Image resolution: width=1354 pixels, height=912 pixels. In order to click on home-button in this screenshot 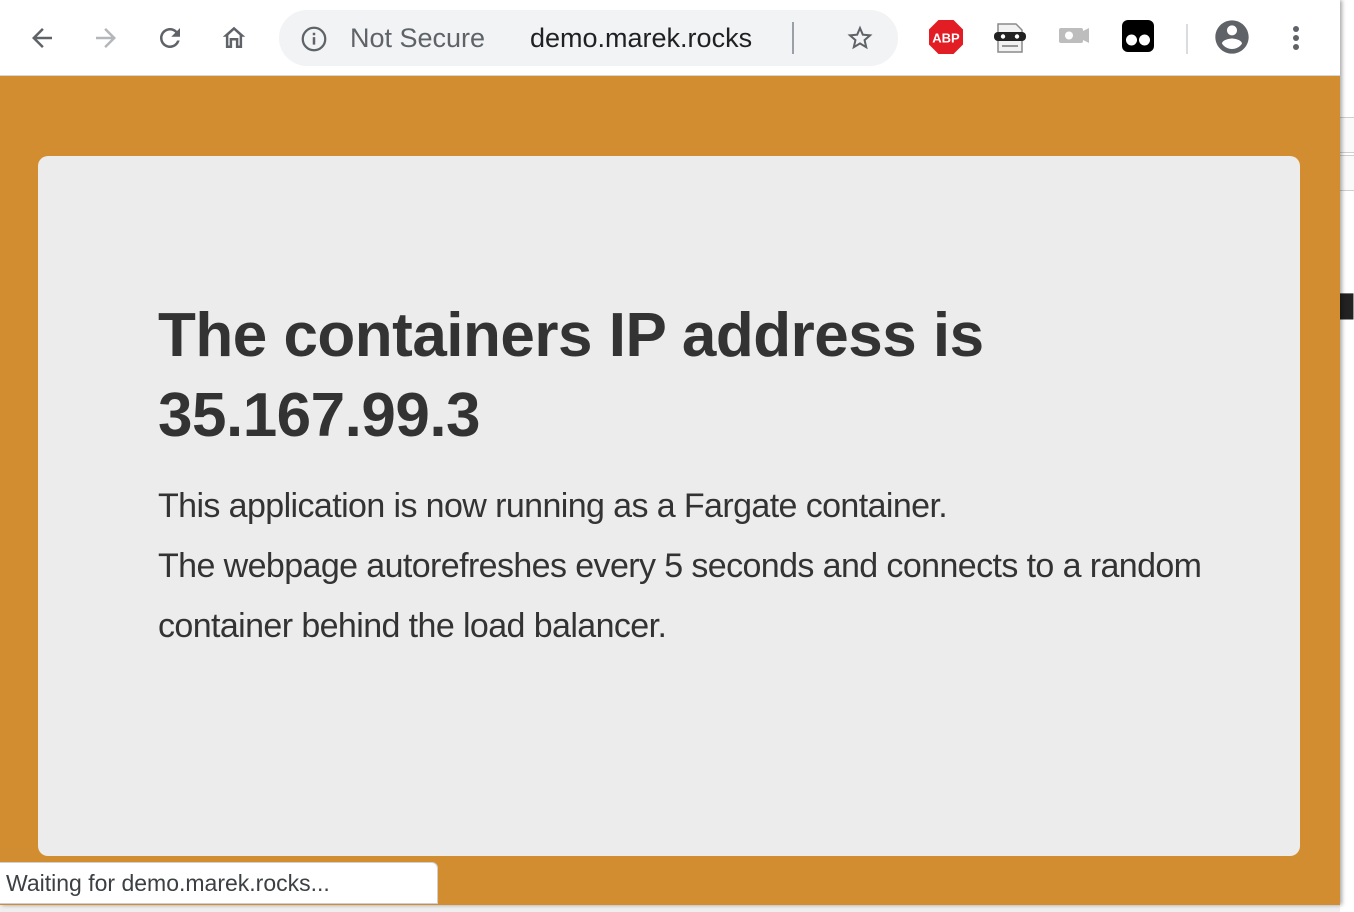, I will do `click(234, 38)`.